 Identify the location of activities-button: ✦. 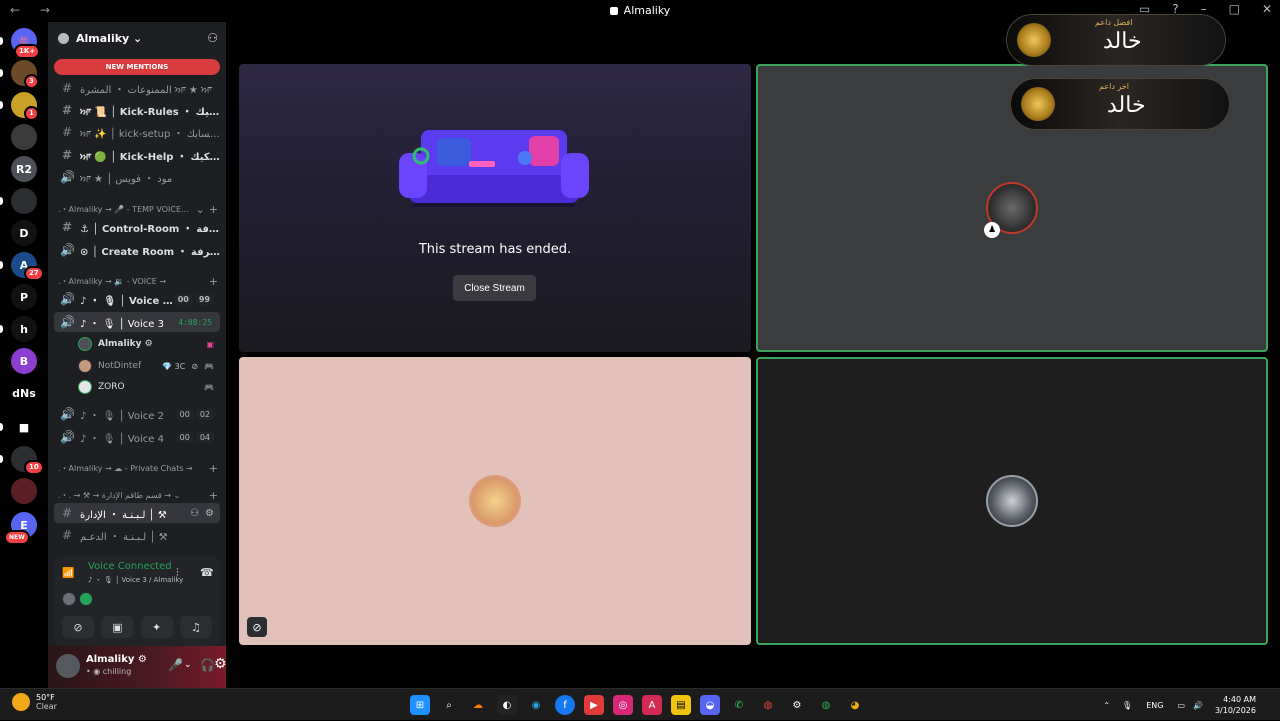
(156, 627).